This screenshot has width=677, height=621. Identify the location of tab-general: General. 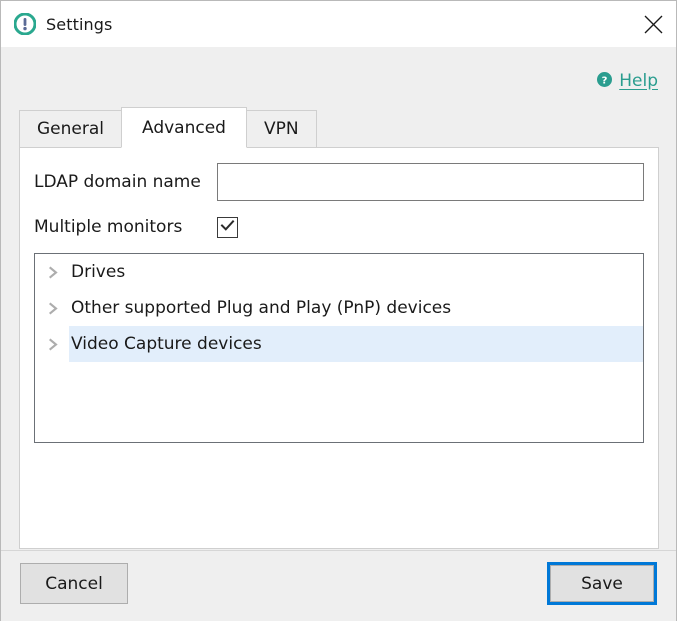
(70, 129).